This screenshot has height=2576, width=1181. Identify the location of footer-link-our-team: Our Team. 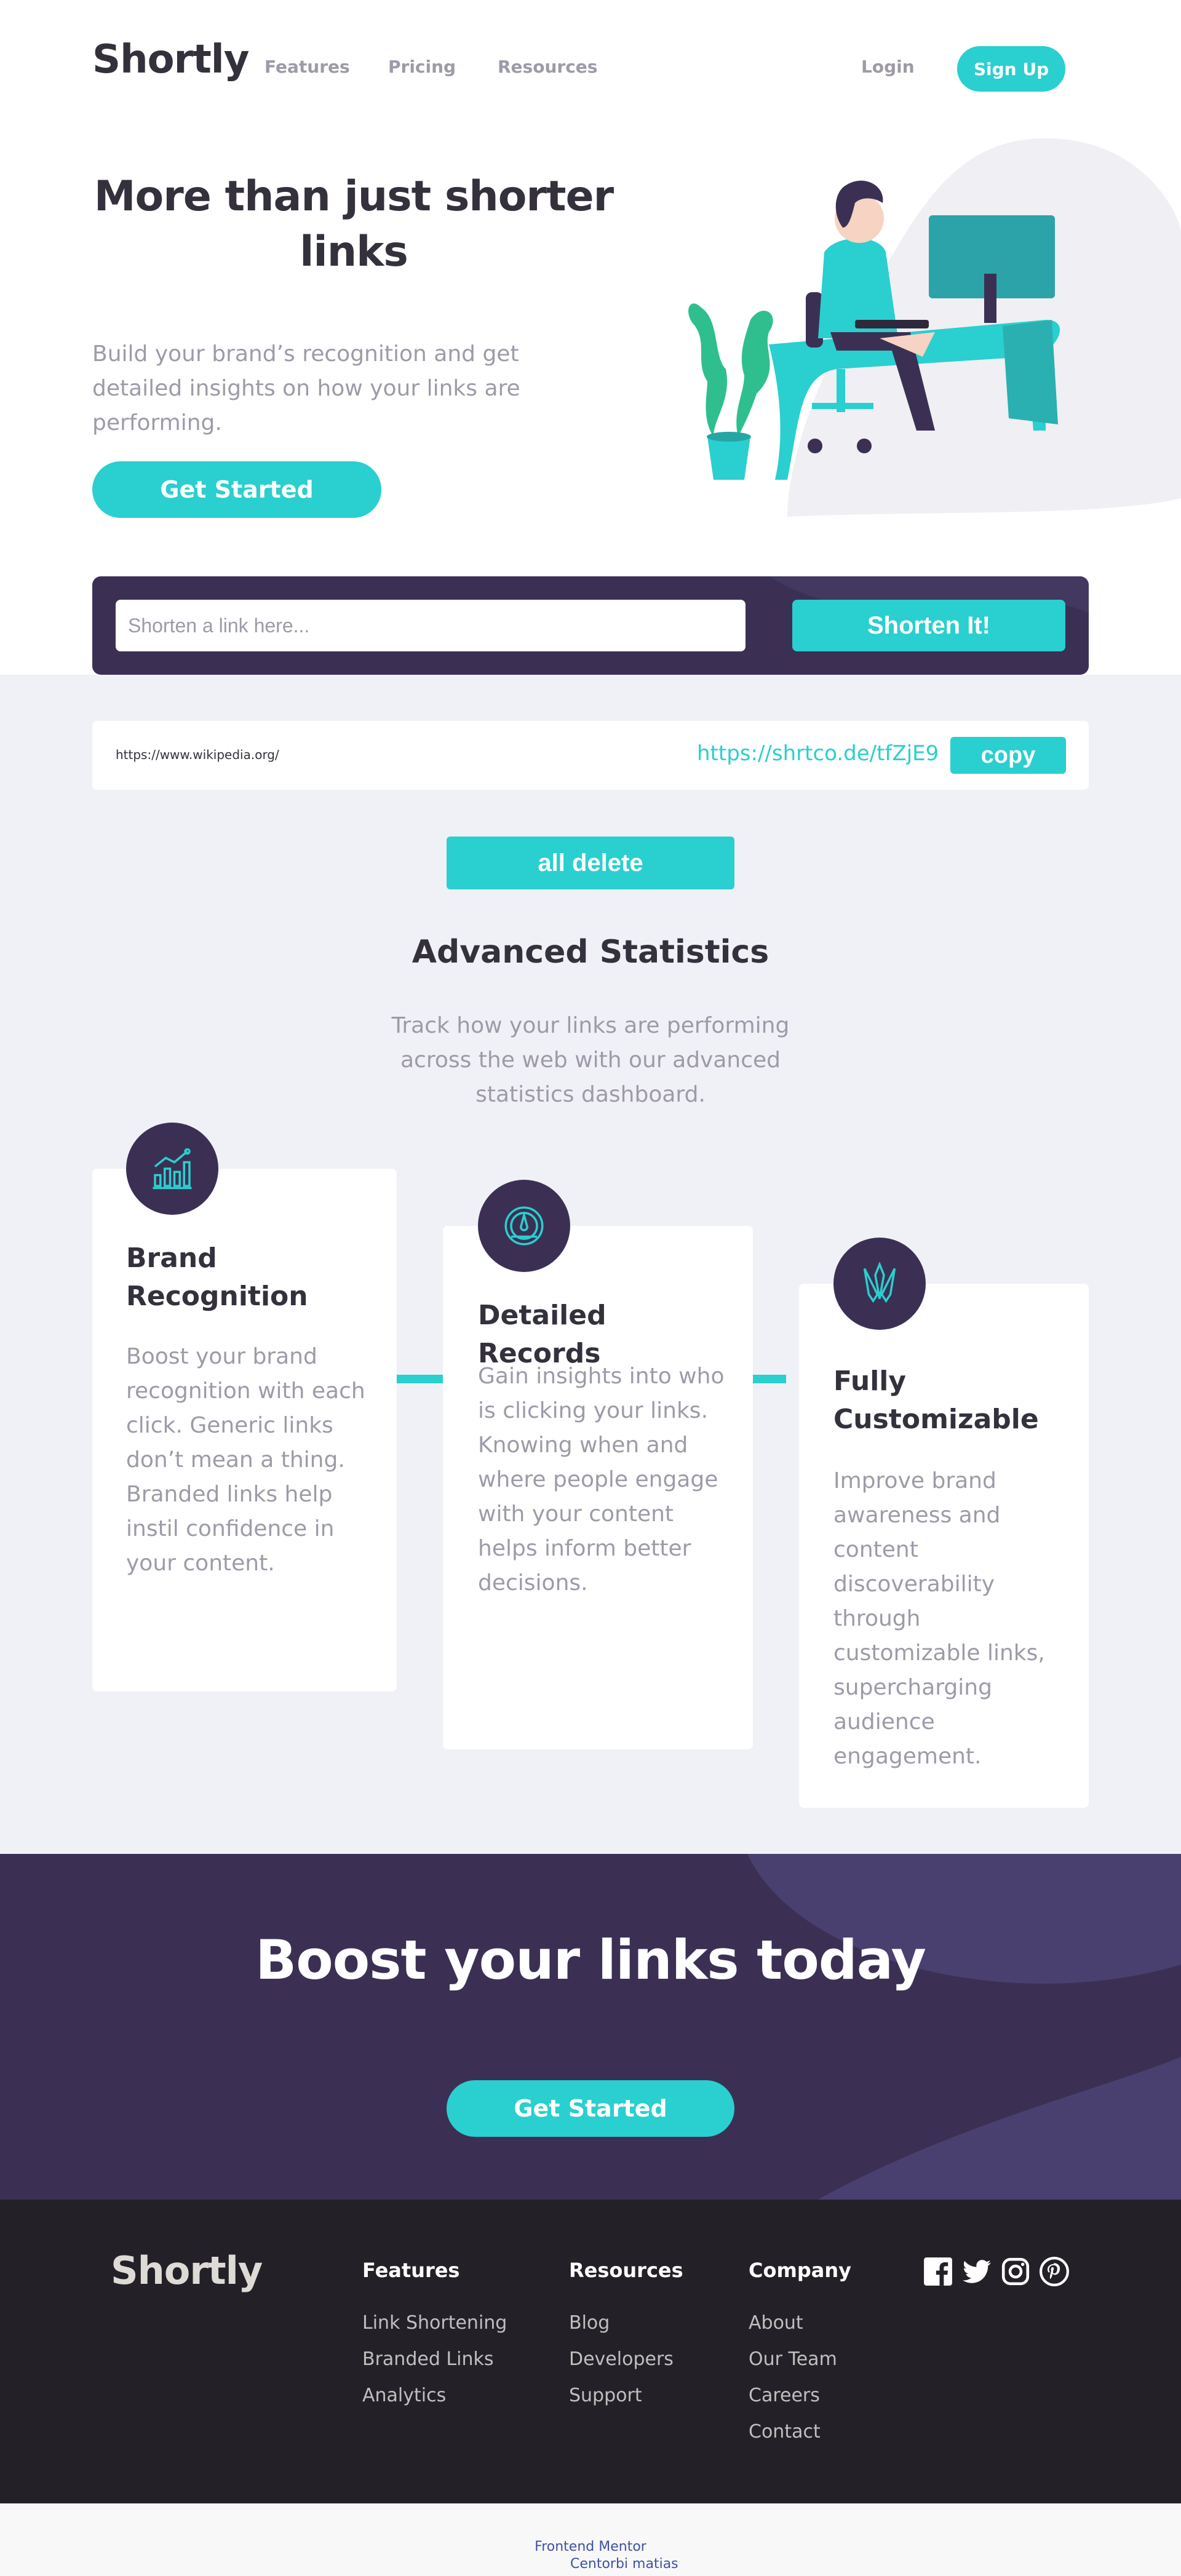
(793, 2359).